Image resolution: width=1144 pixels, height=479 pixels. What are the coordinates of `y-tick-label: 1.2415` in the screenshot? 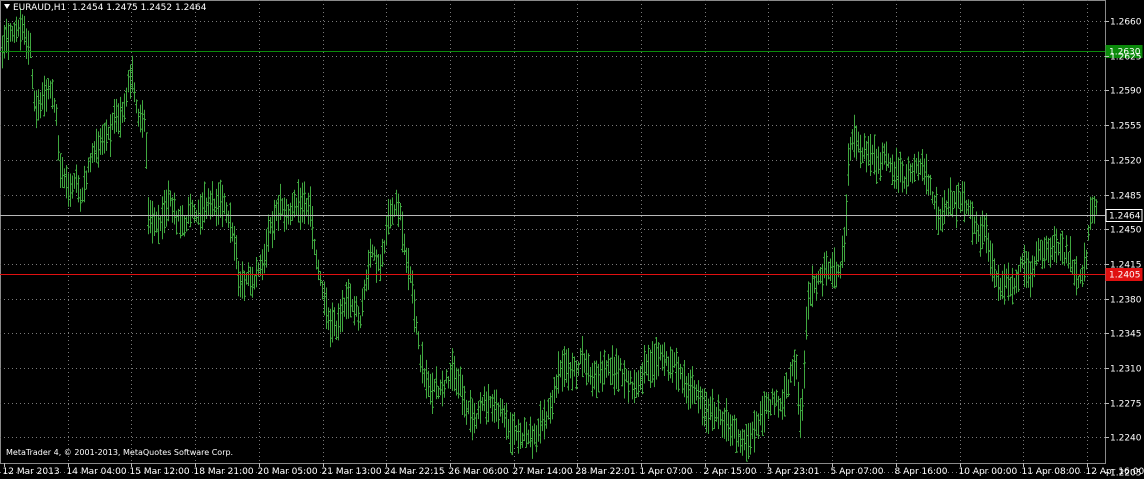 It's located at (1126, 266).